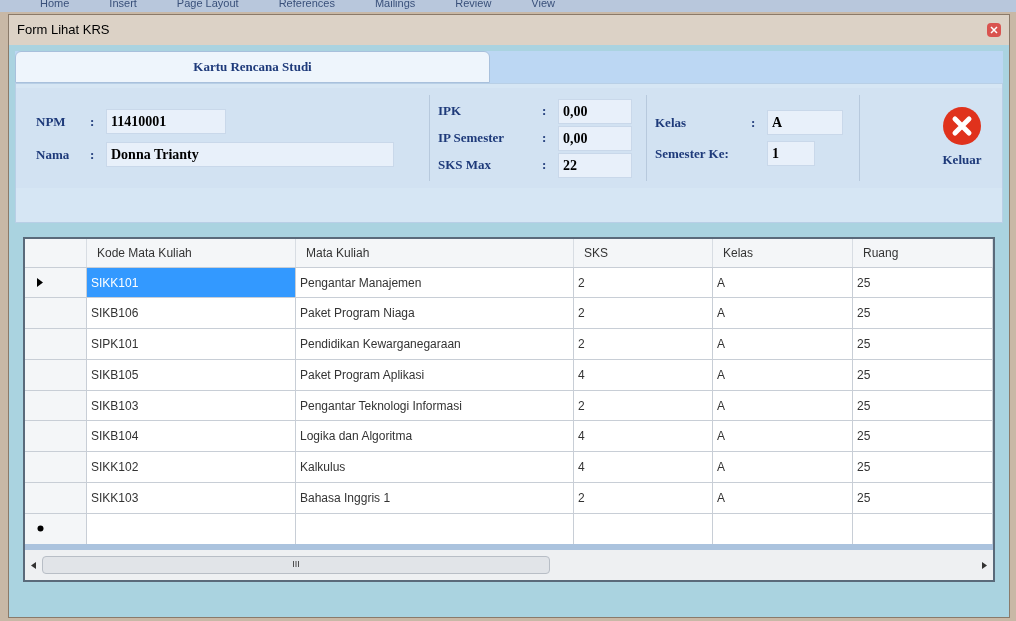 This screenshot has height=621, width=1016. What do you see at coordinates (191, 313) in the screenshot?
I see `table-cell: SIKB106` at bounding box center [191, 313].